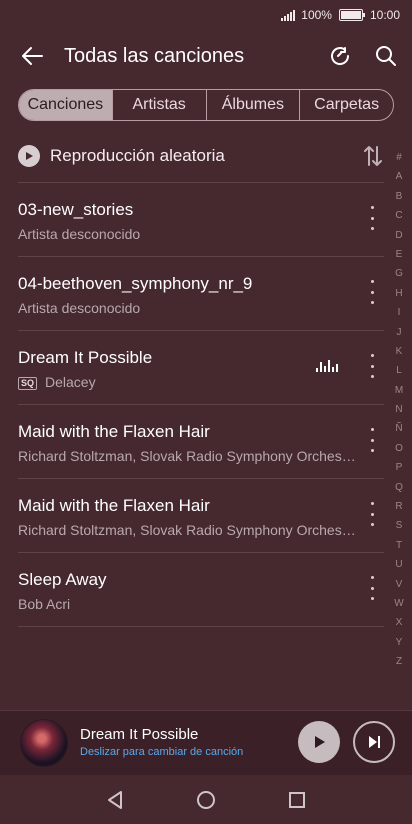 The width and height of the screenshot is (412, 824). What do you see at coordinates (399, 312) in the screenshot?
I see `index-letter: I` at bounding box center [399, 312].